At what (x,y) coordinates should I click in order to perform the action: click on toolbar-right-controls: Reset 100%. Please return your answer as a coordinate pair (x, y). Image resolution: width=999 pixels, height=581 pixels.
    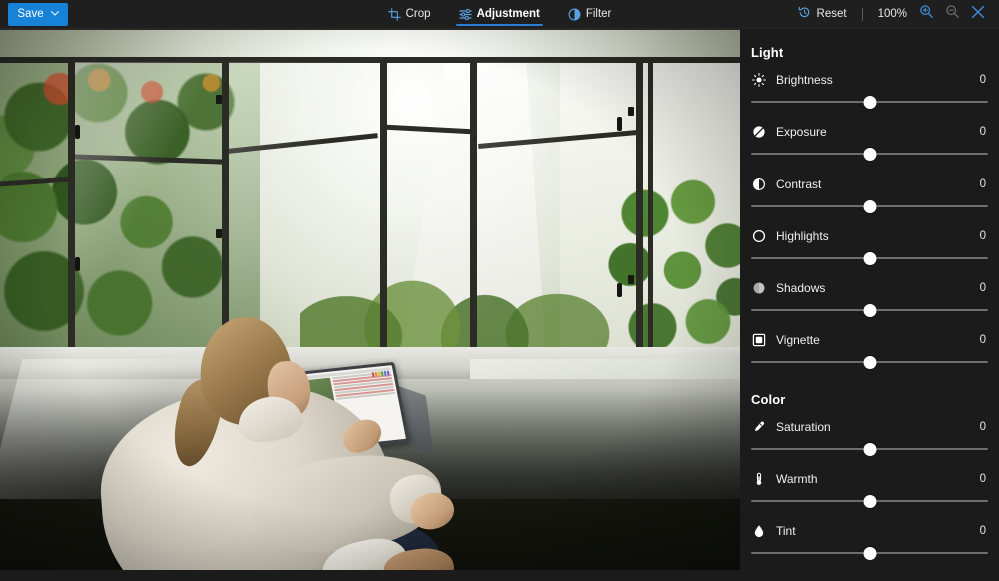
    Looking at the image, I should click on (895, 14).